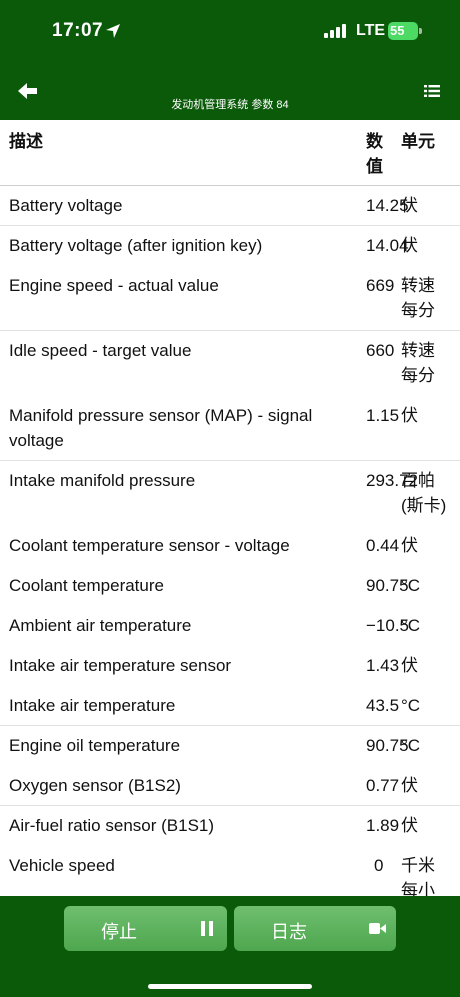 Image resolution: width=460 pixels, height=997 pixels. What do you see at coordinates (149, 545) in the screenshot?
I see `row-description: Coolant temperature sensor - voltage` at bounding box center [149, 545].